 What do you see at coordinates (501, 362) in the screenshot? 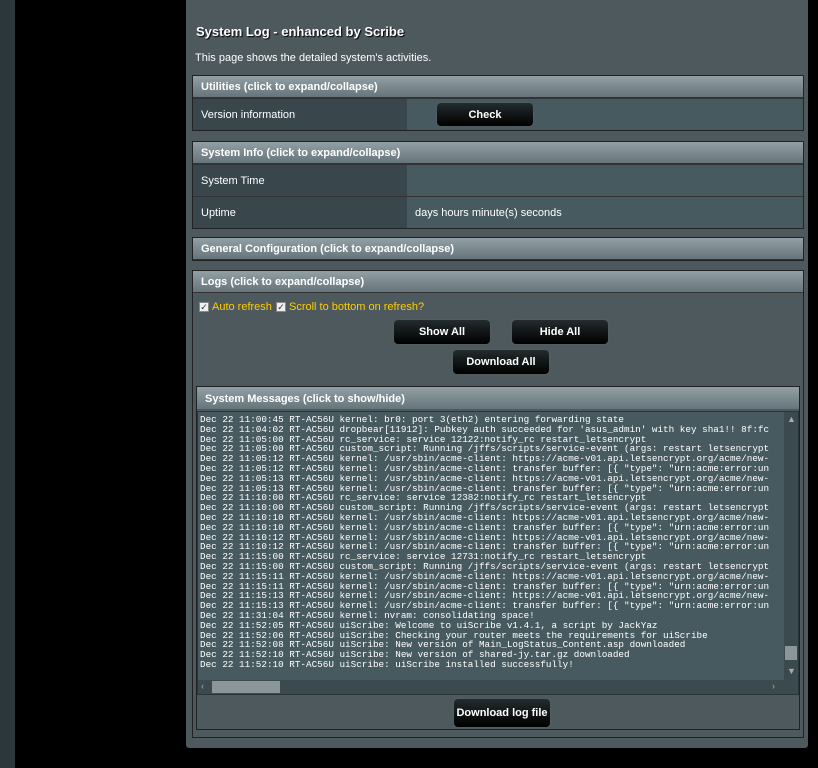
I see `download-all-button: Download All` at bounding box center [501, 362].